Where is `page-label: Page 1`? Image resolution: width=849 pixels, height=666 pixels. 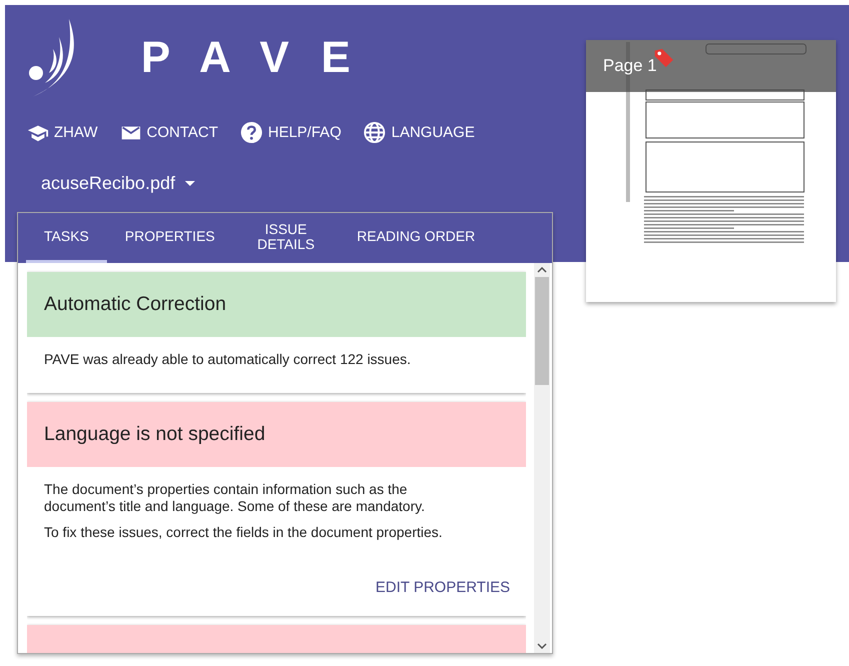
page-label: Page 1 is located at coordinates (630, 66).